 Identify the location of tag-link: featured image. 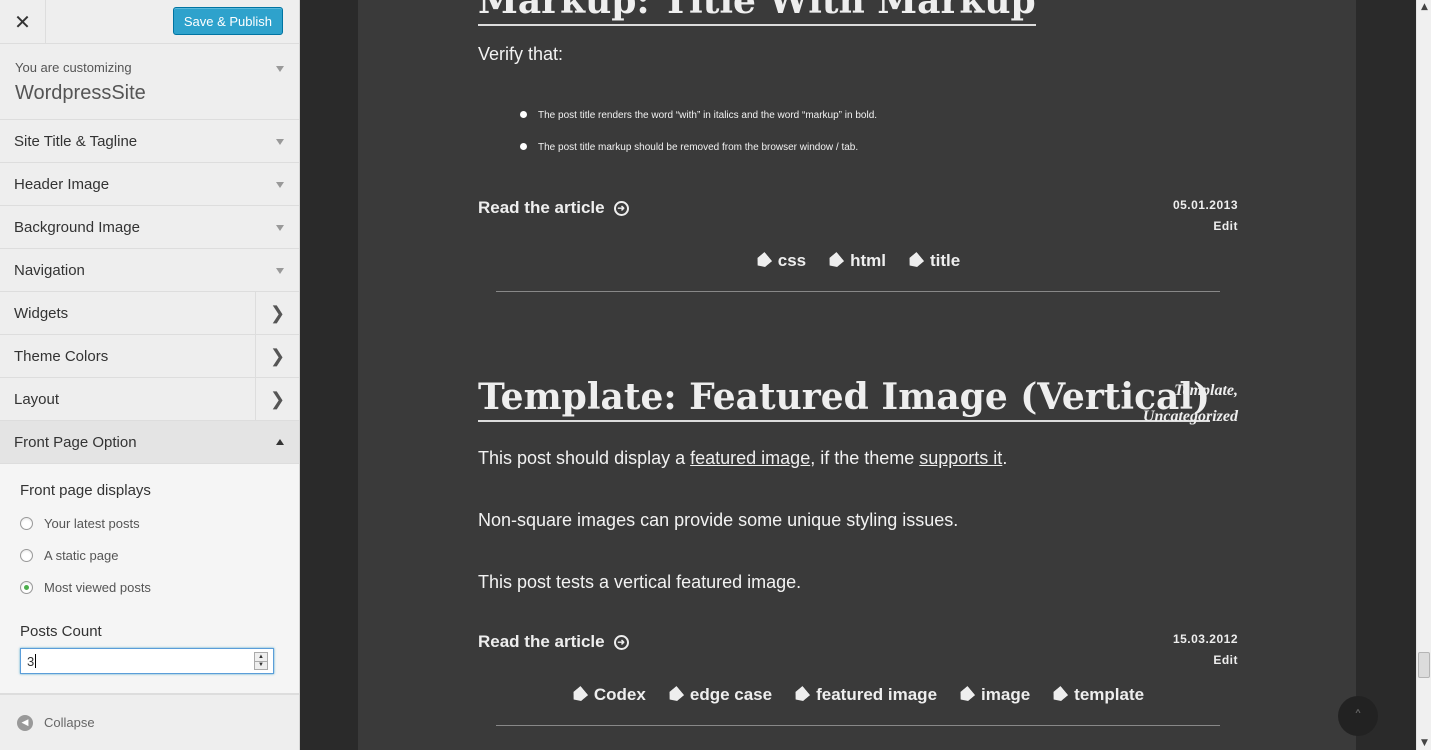
(865, 695).